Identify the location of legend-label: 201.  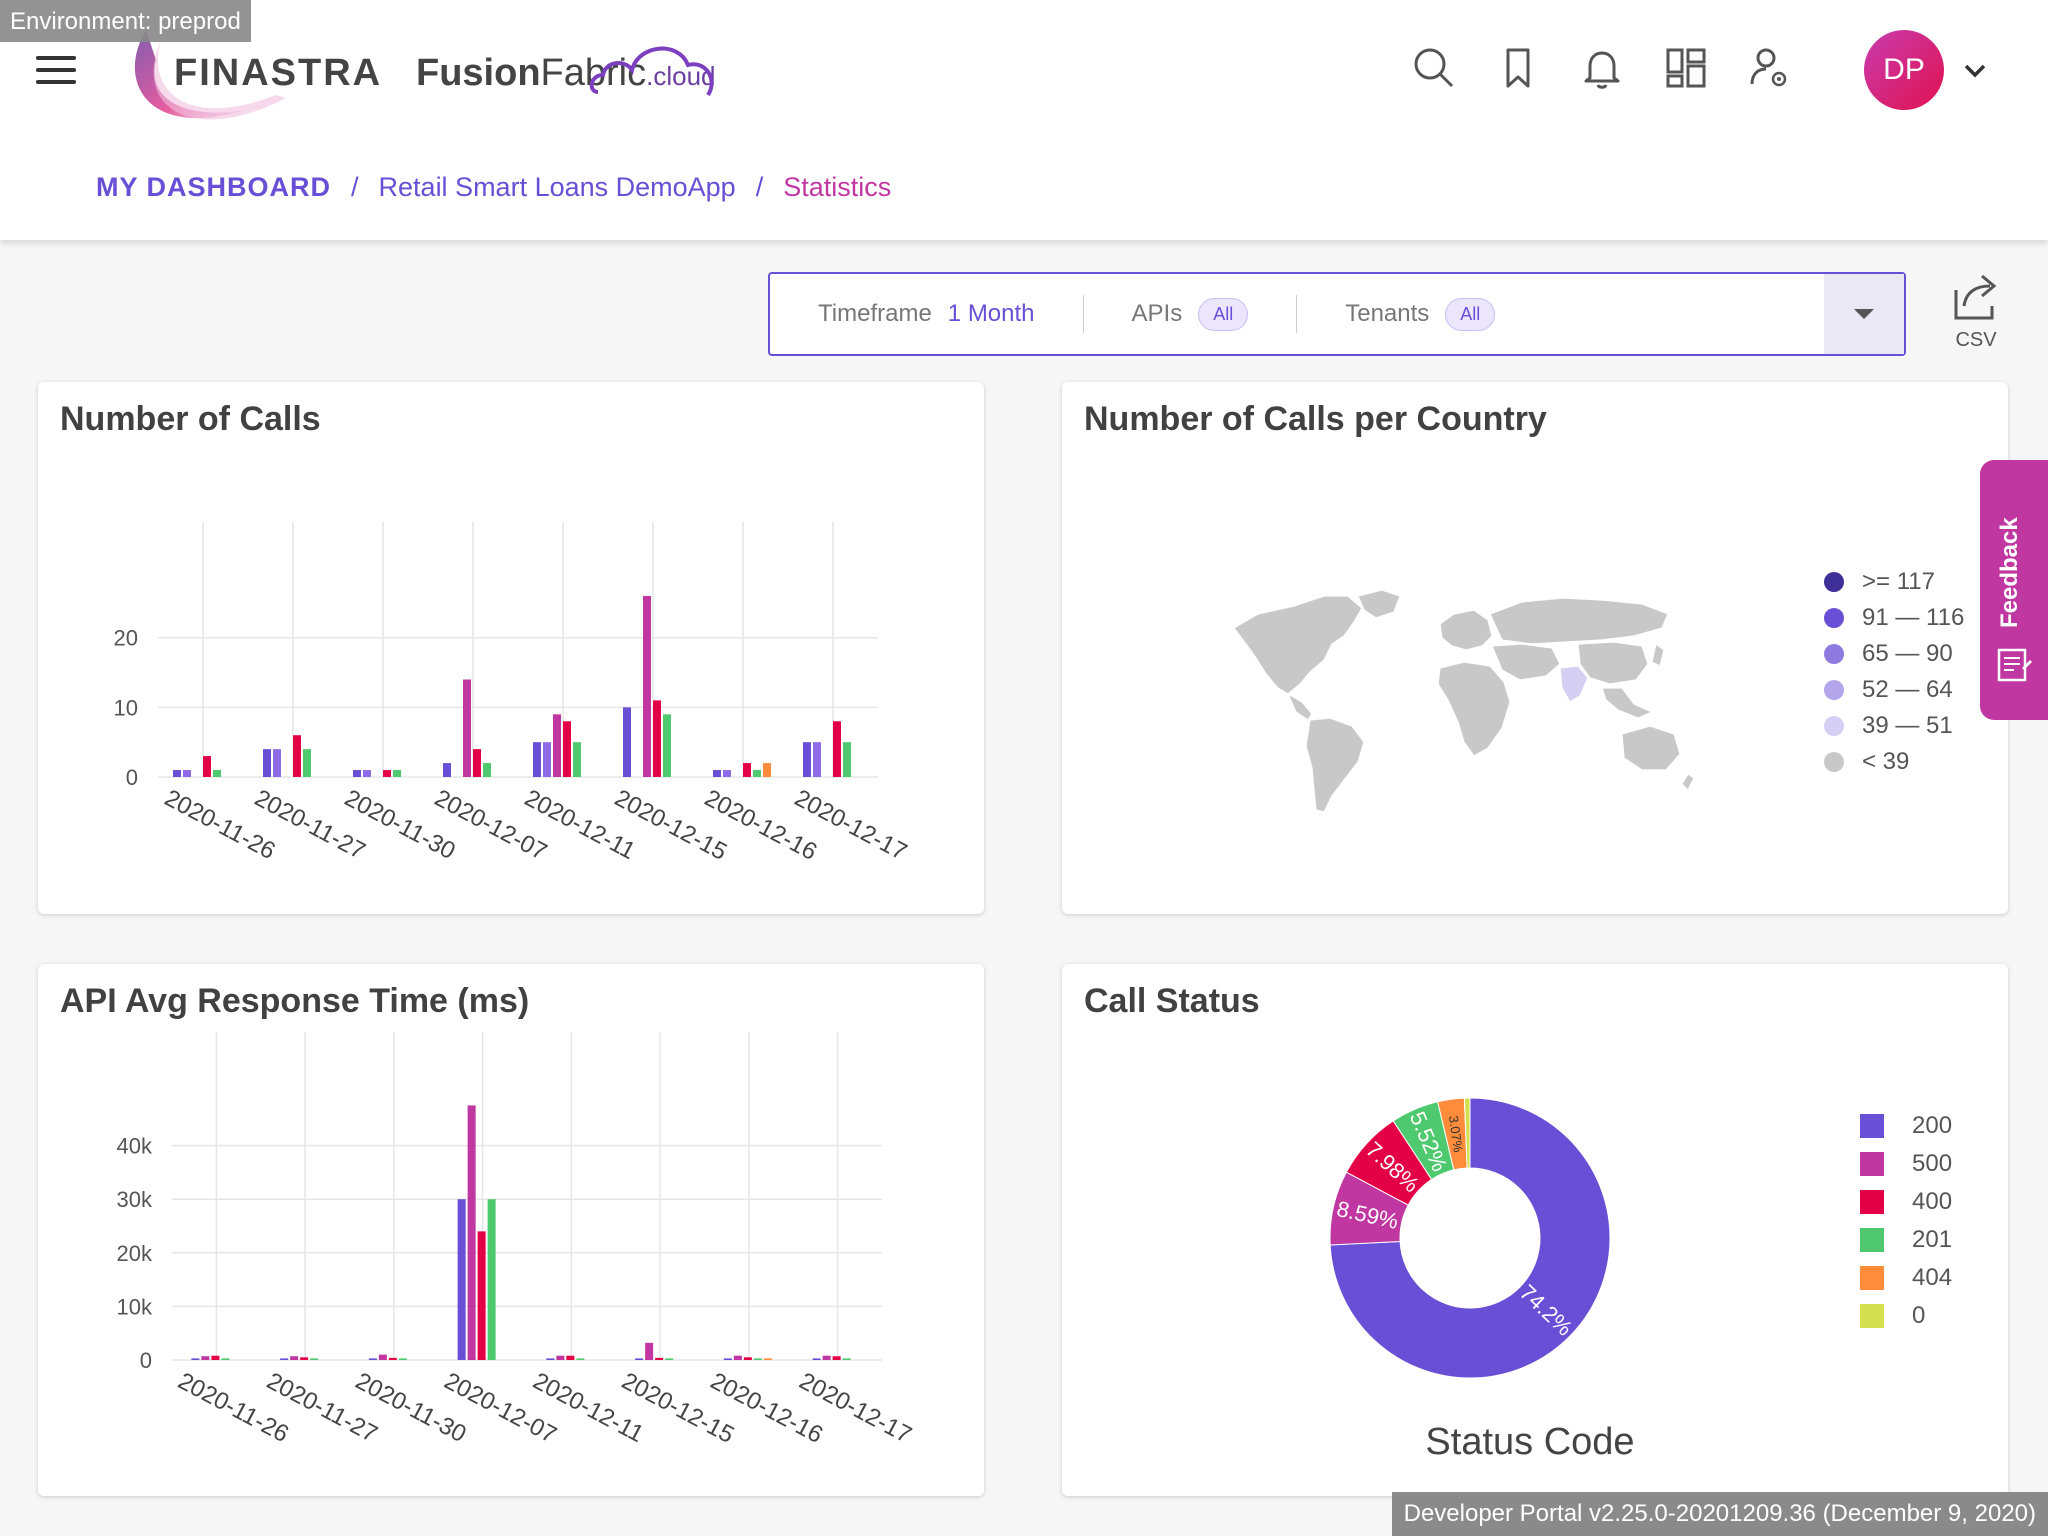
(1932, 1239).